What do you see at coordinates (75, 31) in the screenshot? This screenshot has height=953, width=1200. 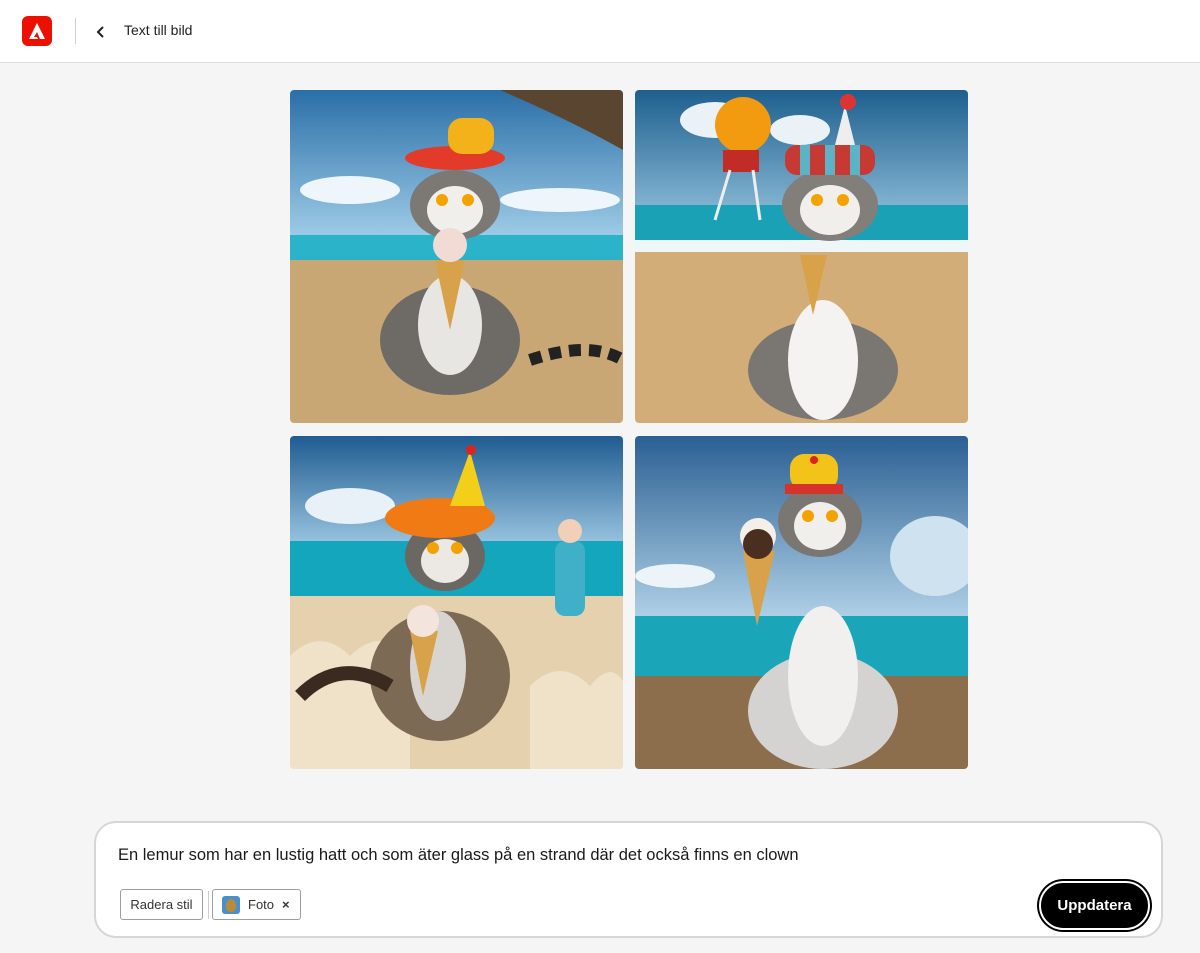 I see `header-divider` at bounding box center [75, 31].